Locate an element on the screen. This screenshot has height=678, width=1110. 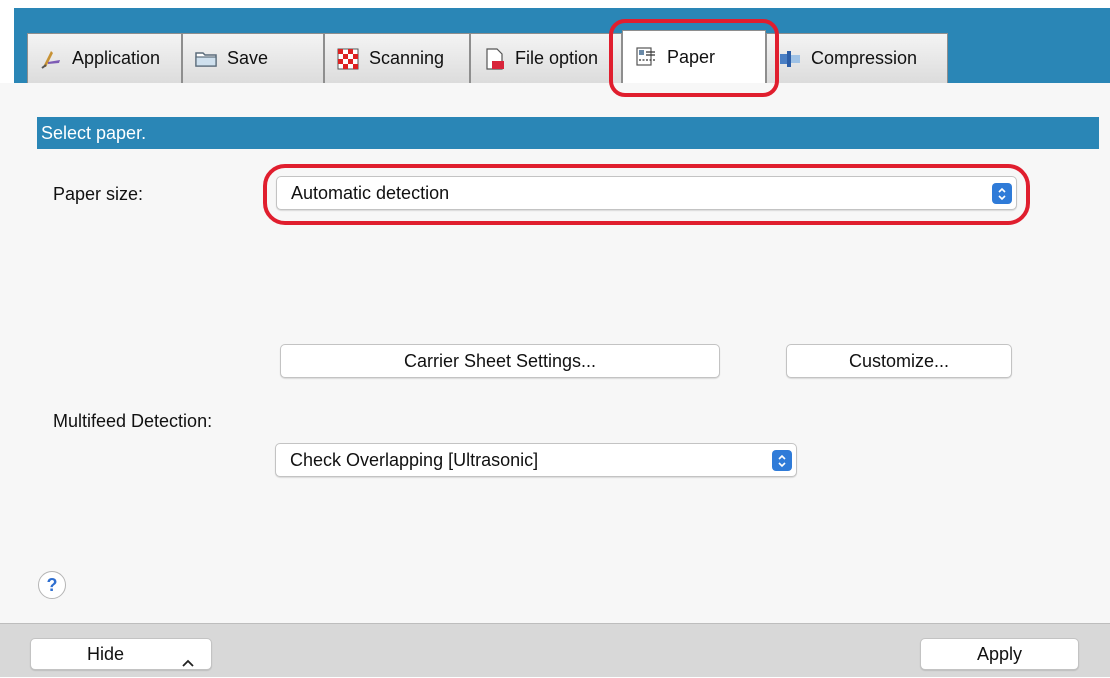
folder-icon is located at coordinates (206, 59).